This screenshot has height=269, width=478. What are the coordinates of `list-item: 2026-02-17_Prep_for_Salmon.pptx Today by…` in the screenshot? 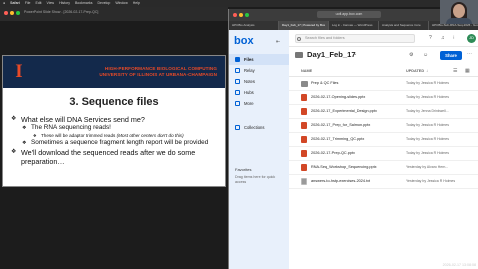 It's located at (383, 126).